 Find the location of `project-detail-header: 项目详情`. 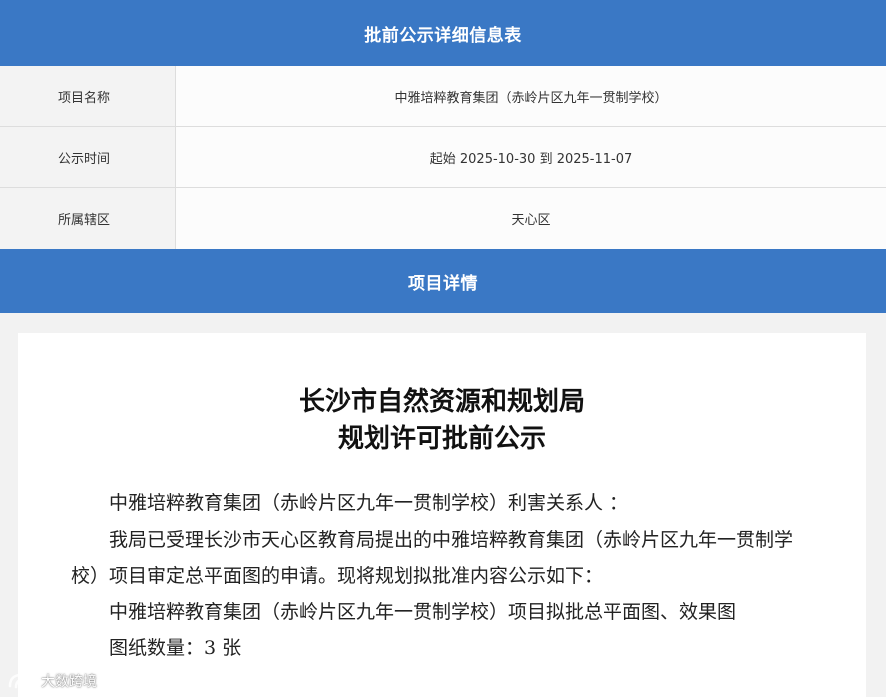

project-detail-header: 项目详情 is located at coordinates (443, 281).